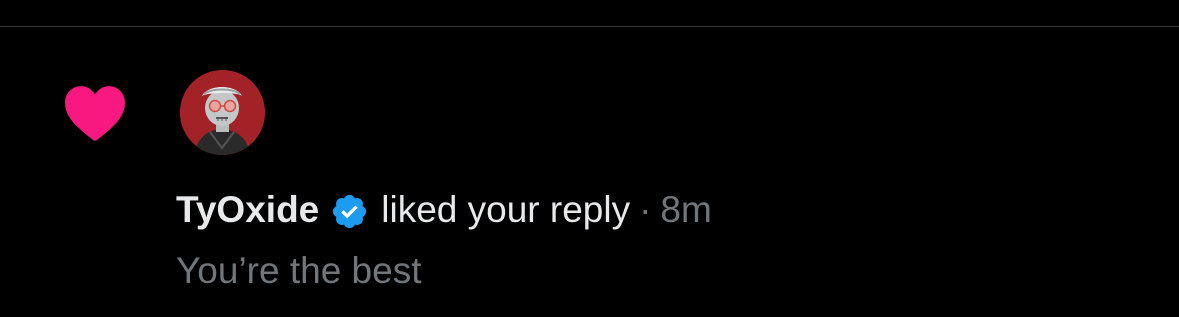 Image resolution: width=1179 pixels, height=317 pixels. What do you see at coordinates (685, 210) in the screenshot?
I see `timestamp: 8m` at bounding box center [685, 210].